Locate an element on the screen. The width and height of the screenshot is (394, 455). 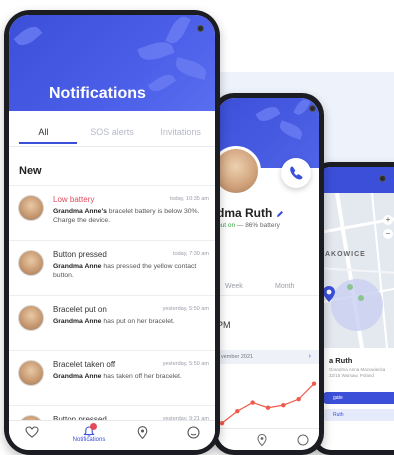
call-button is located at coordinates (296, 173).